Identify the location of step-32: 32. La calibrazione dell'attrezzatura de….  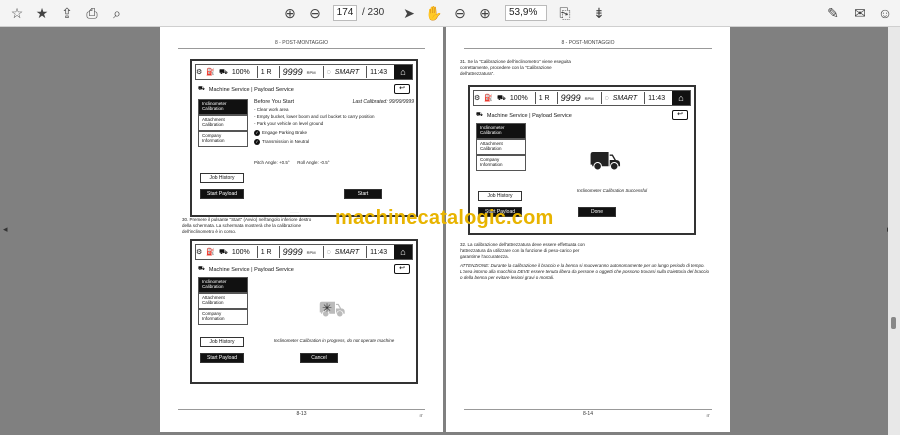
(522, 250).